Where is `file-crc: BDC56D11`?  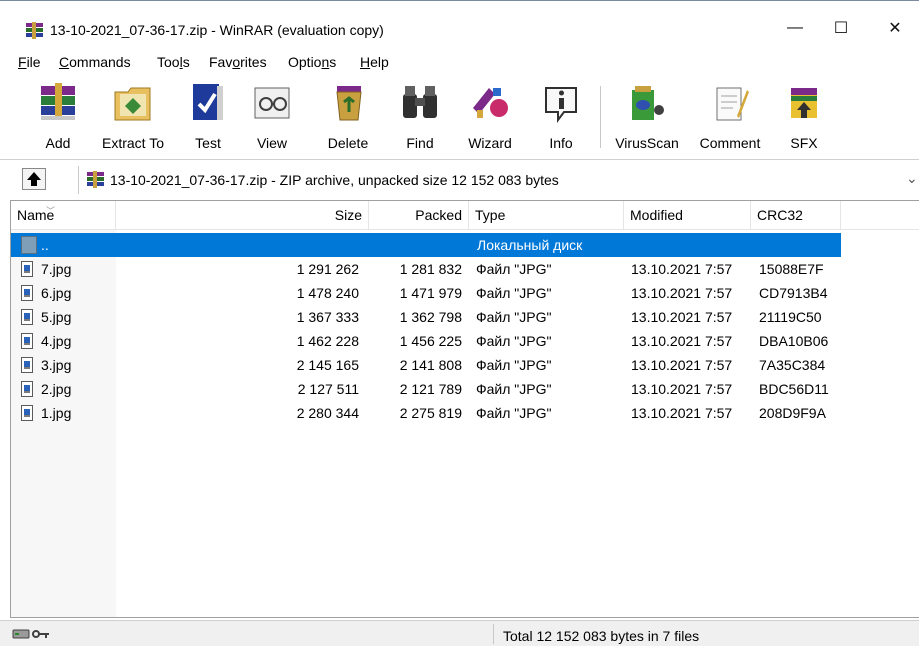 file-crc: BDC56D11 is located at coordinates (794, 389).